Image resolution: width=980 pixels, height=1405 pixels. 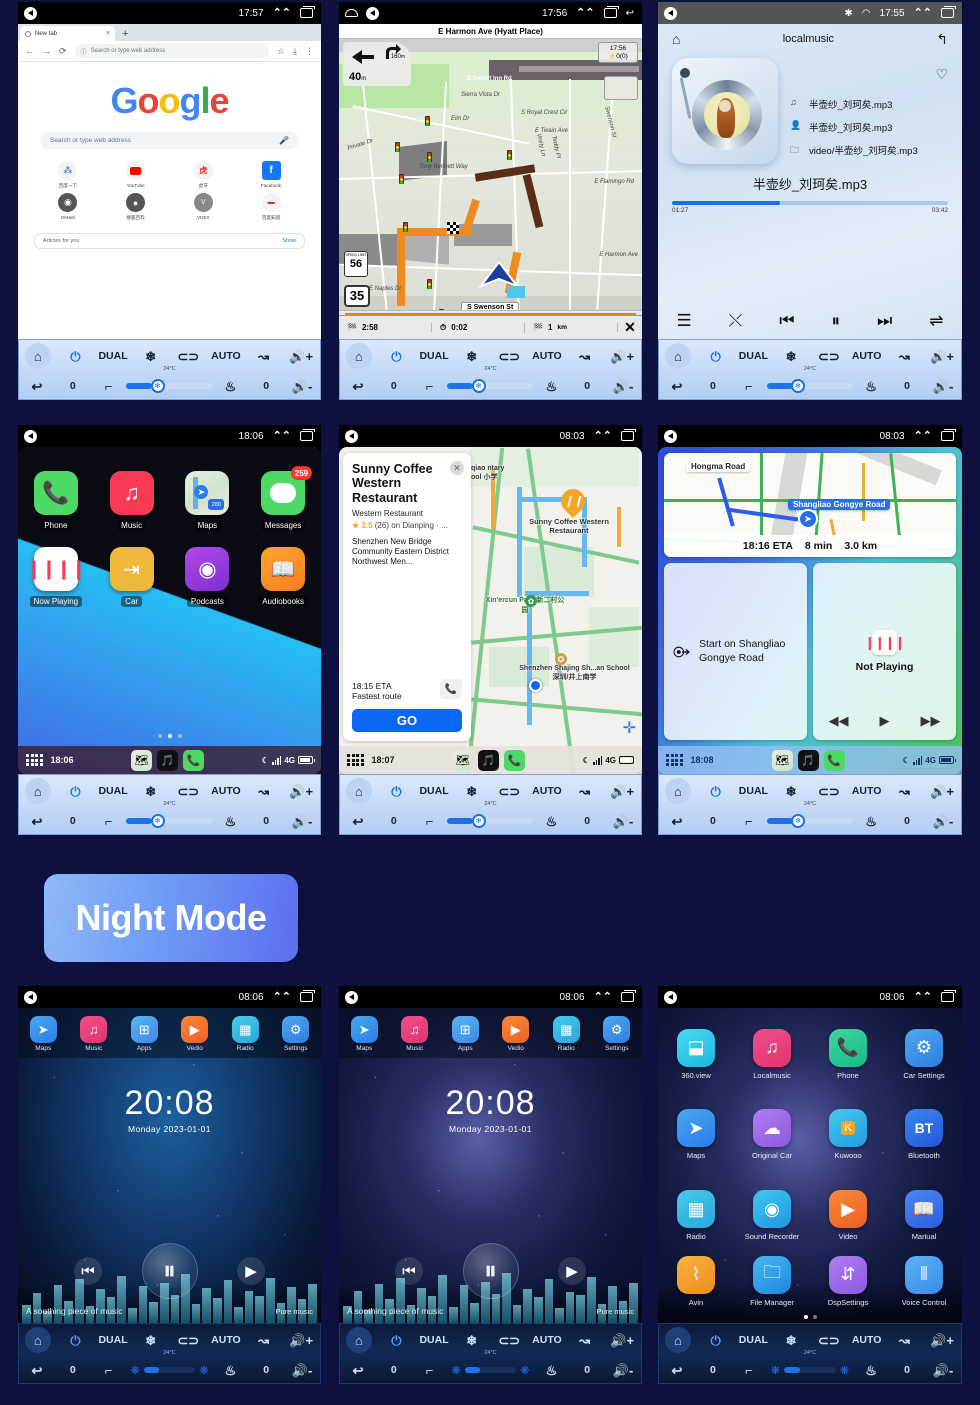 I want to click on carplay-app-car: ⇥ Car, so click(x=132, y=577).